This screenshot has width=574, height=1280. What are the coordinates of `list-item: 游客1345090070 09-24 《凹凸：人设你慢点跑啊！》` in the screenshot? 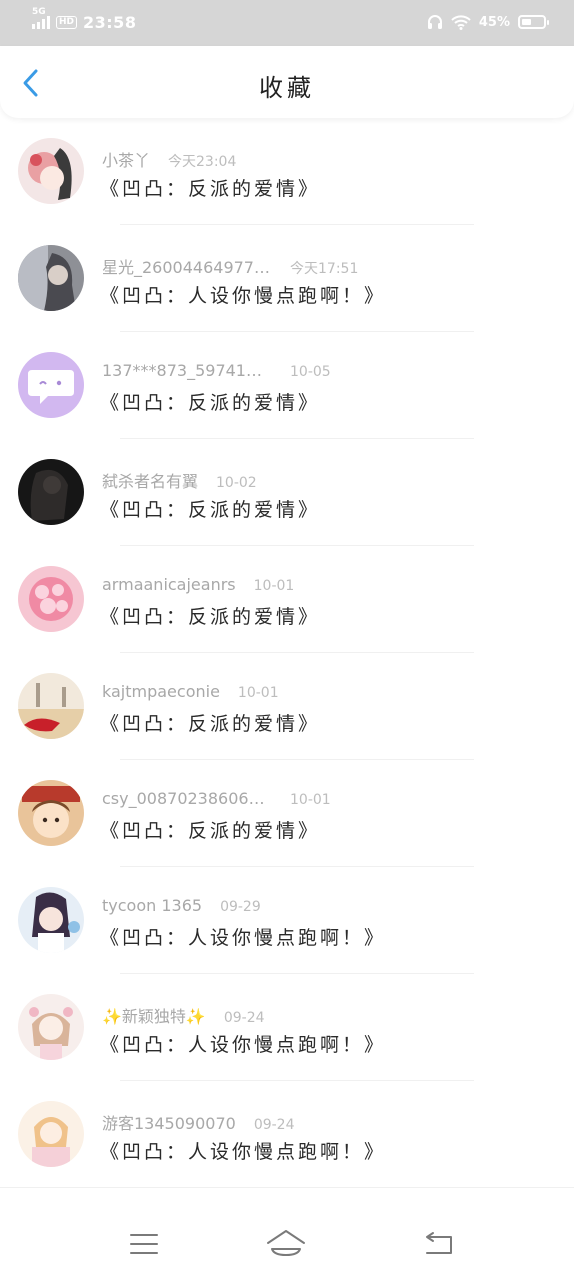 It's located at (287, 1134).